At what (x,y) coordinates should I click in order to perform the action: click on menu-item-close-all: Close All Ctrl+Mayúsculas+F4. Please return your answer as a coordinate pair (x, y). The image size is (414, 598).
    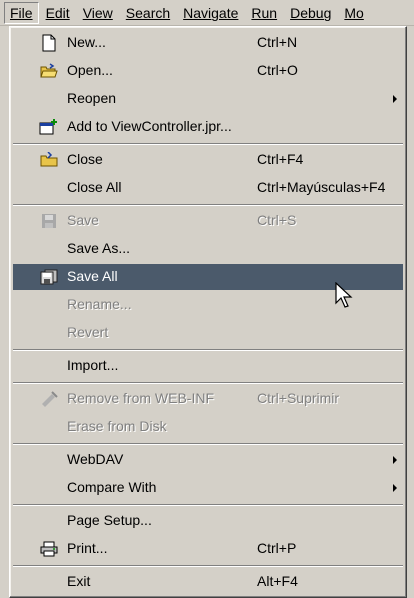
    Looking at the image, I should click on (208, 188).